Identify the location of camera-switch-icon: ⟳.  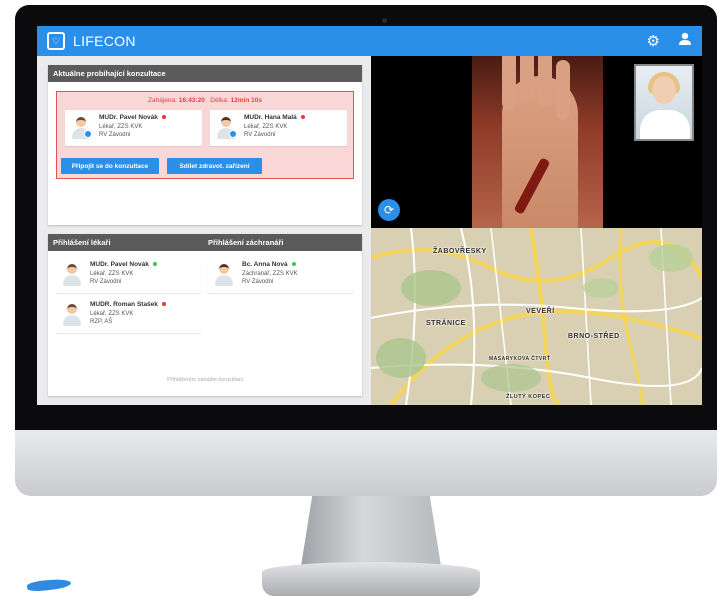
(389, 210).